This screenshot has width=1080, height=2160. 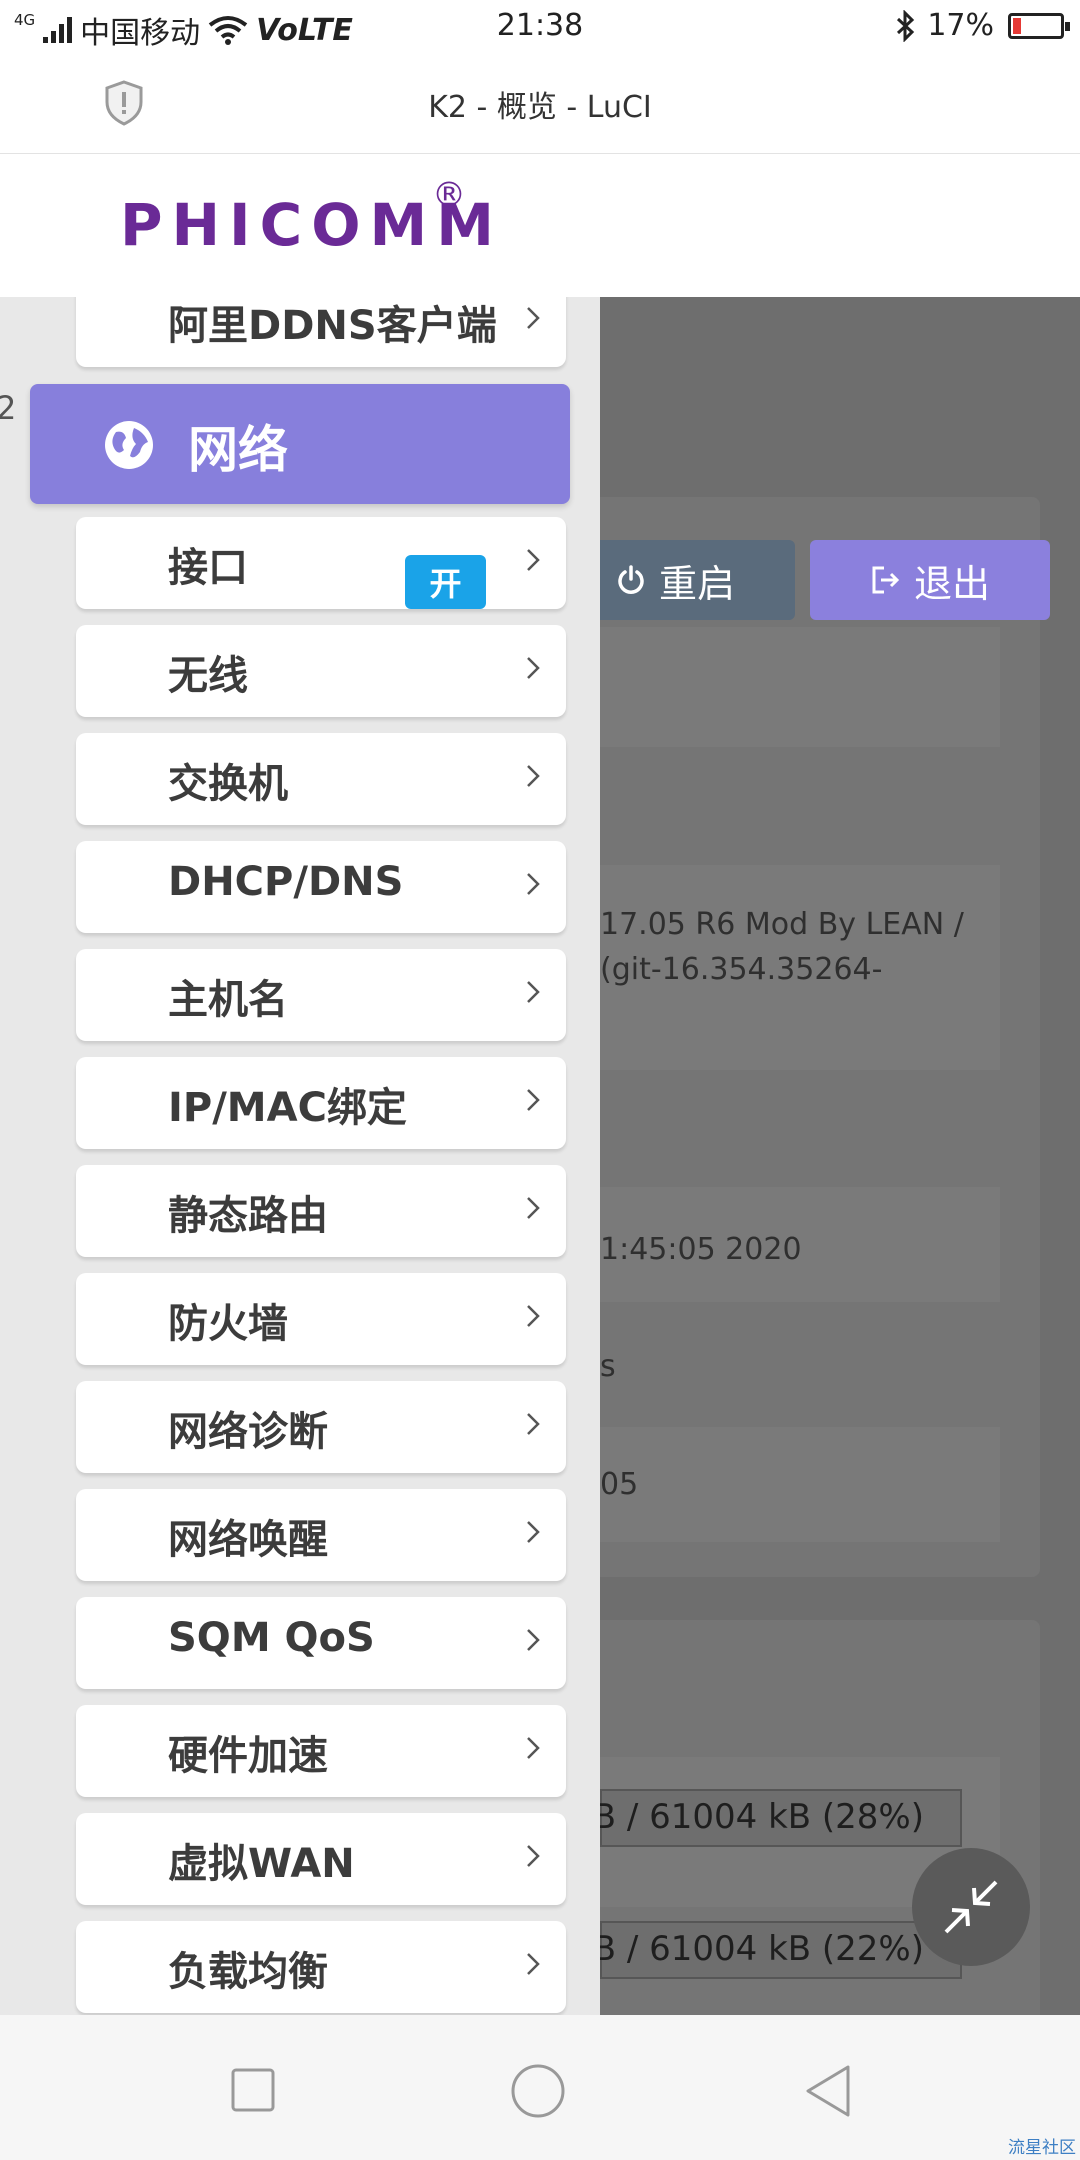 I want to click on sidebar-menu-item: 负载均衡, so click(x=321, y=1967).